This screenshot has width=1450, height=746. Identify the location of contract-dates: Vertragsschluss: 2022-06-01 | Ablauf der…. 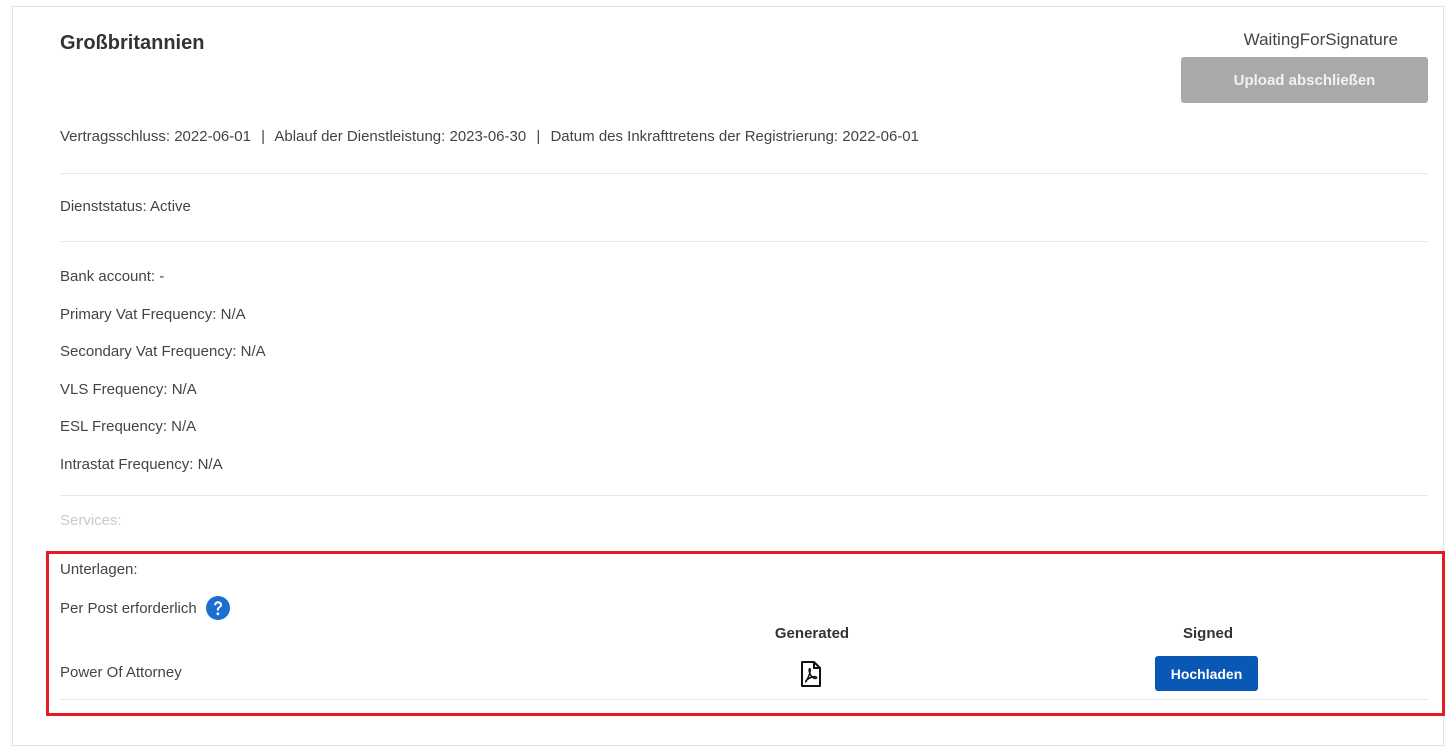
(489, 136).